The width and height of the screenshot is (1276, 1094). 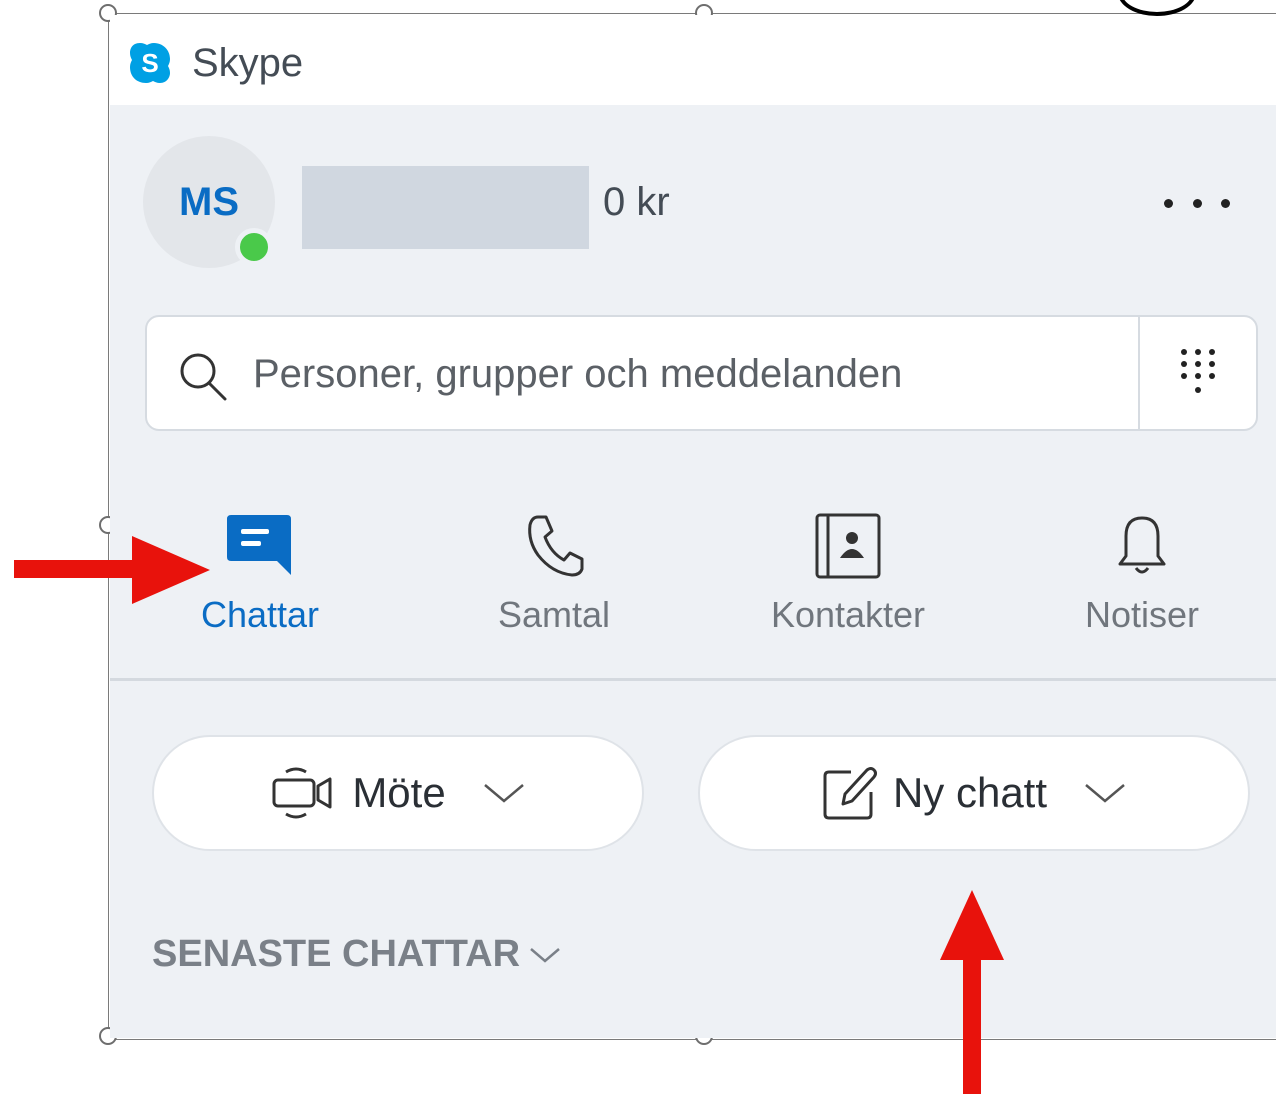 What do you see at coordinates (688, 374) in the screenshot?
I see `search-input` at bounding box center [688, 374].